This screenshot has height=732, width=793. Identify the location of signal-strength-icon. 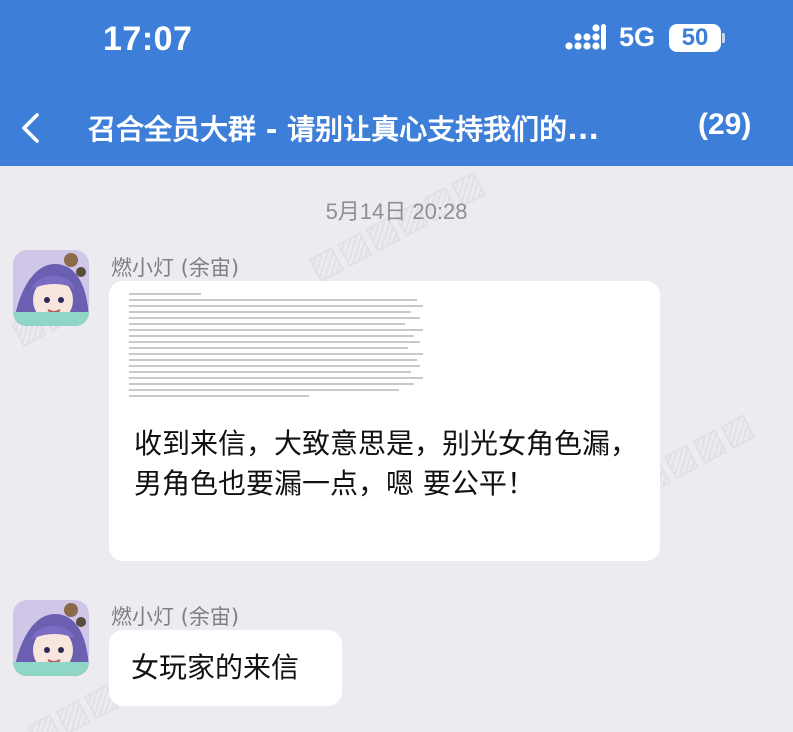
(585, 37).